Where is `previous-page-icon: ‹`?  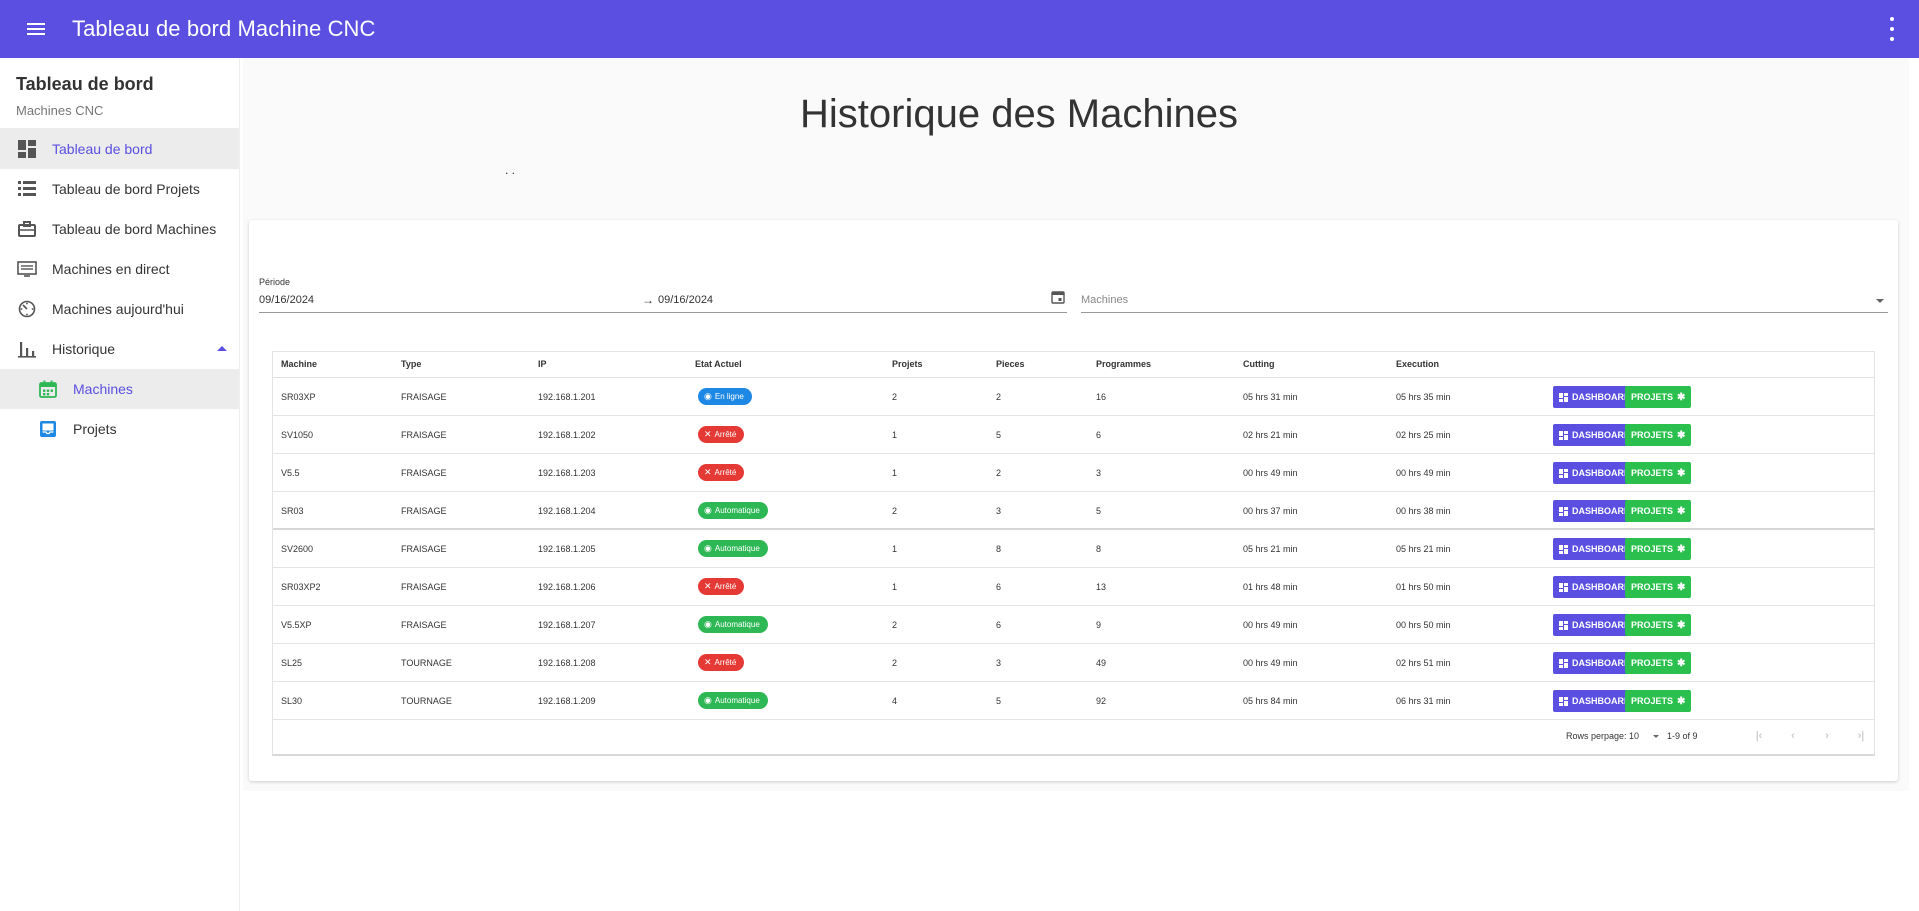 previous-page-icon: ‹ is located at coordinates (1793, 736).